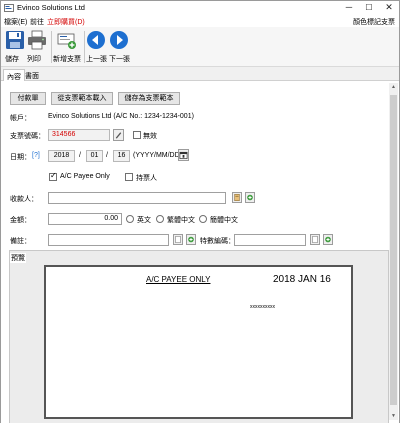  What do you see at coordinates (130, 219) in the screenshot?
I see `english-radio` at bounding box center [130, 219].